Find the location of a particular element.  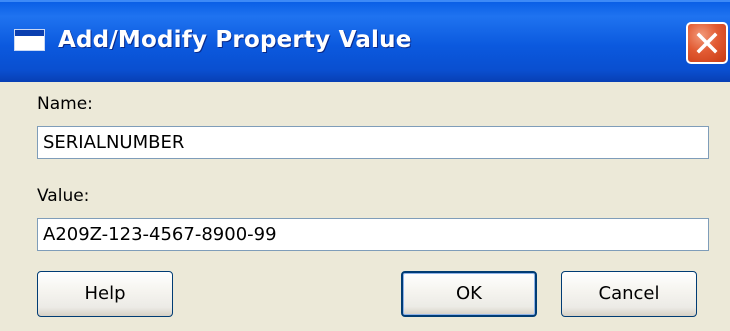

help-button: Help is located at coordinates (105, 294).